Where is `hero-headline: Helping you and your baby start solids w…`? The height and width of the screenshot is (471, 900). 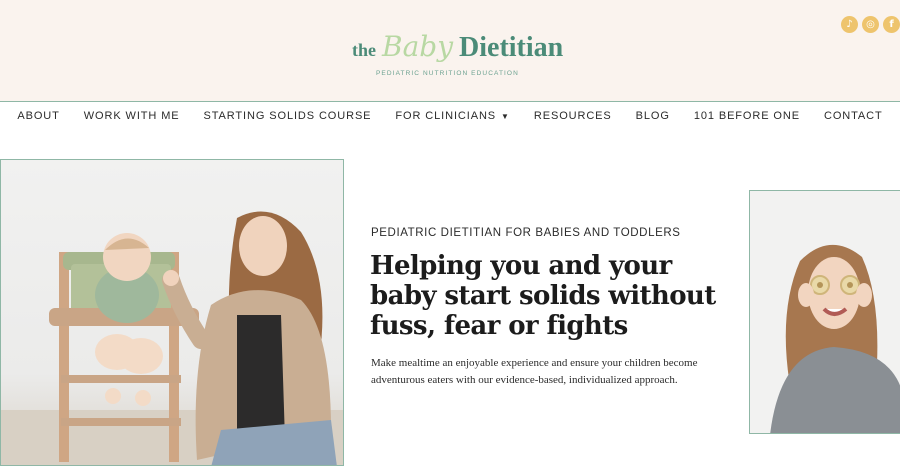
hero-headline: Helping you and your baby start solids w… is located at coordinates (543, 296).